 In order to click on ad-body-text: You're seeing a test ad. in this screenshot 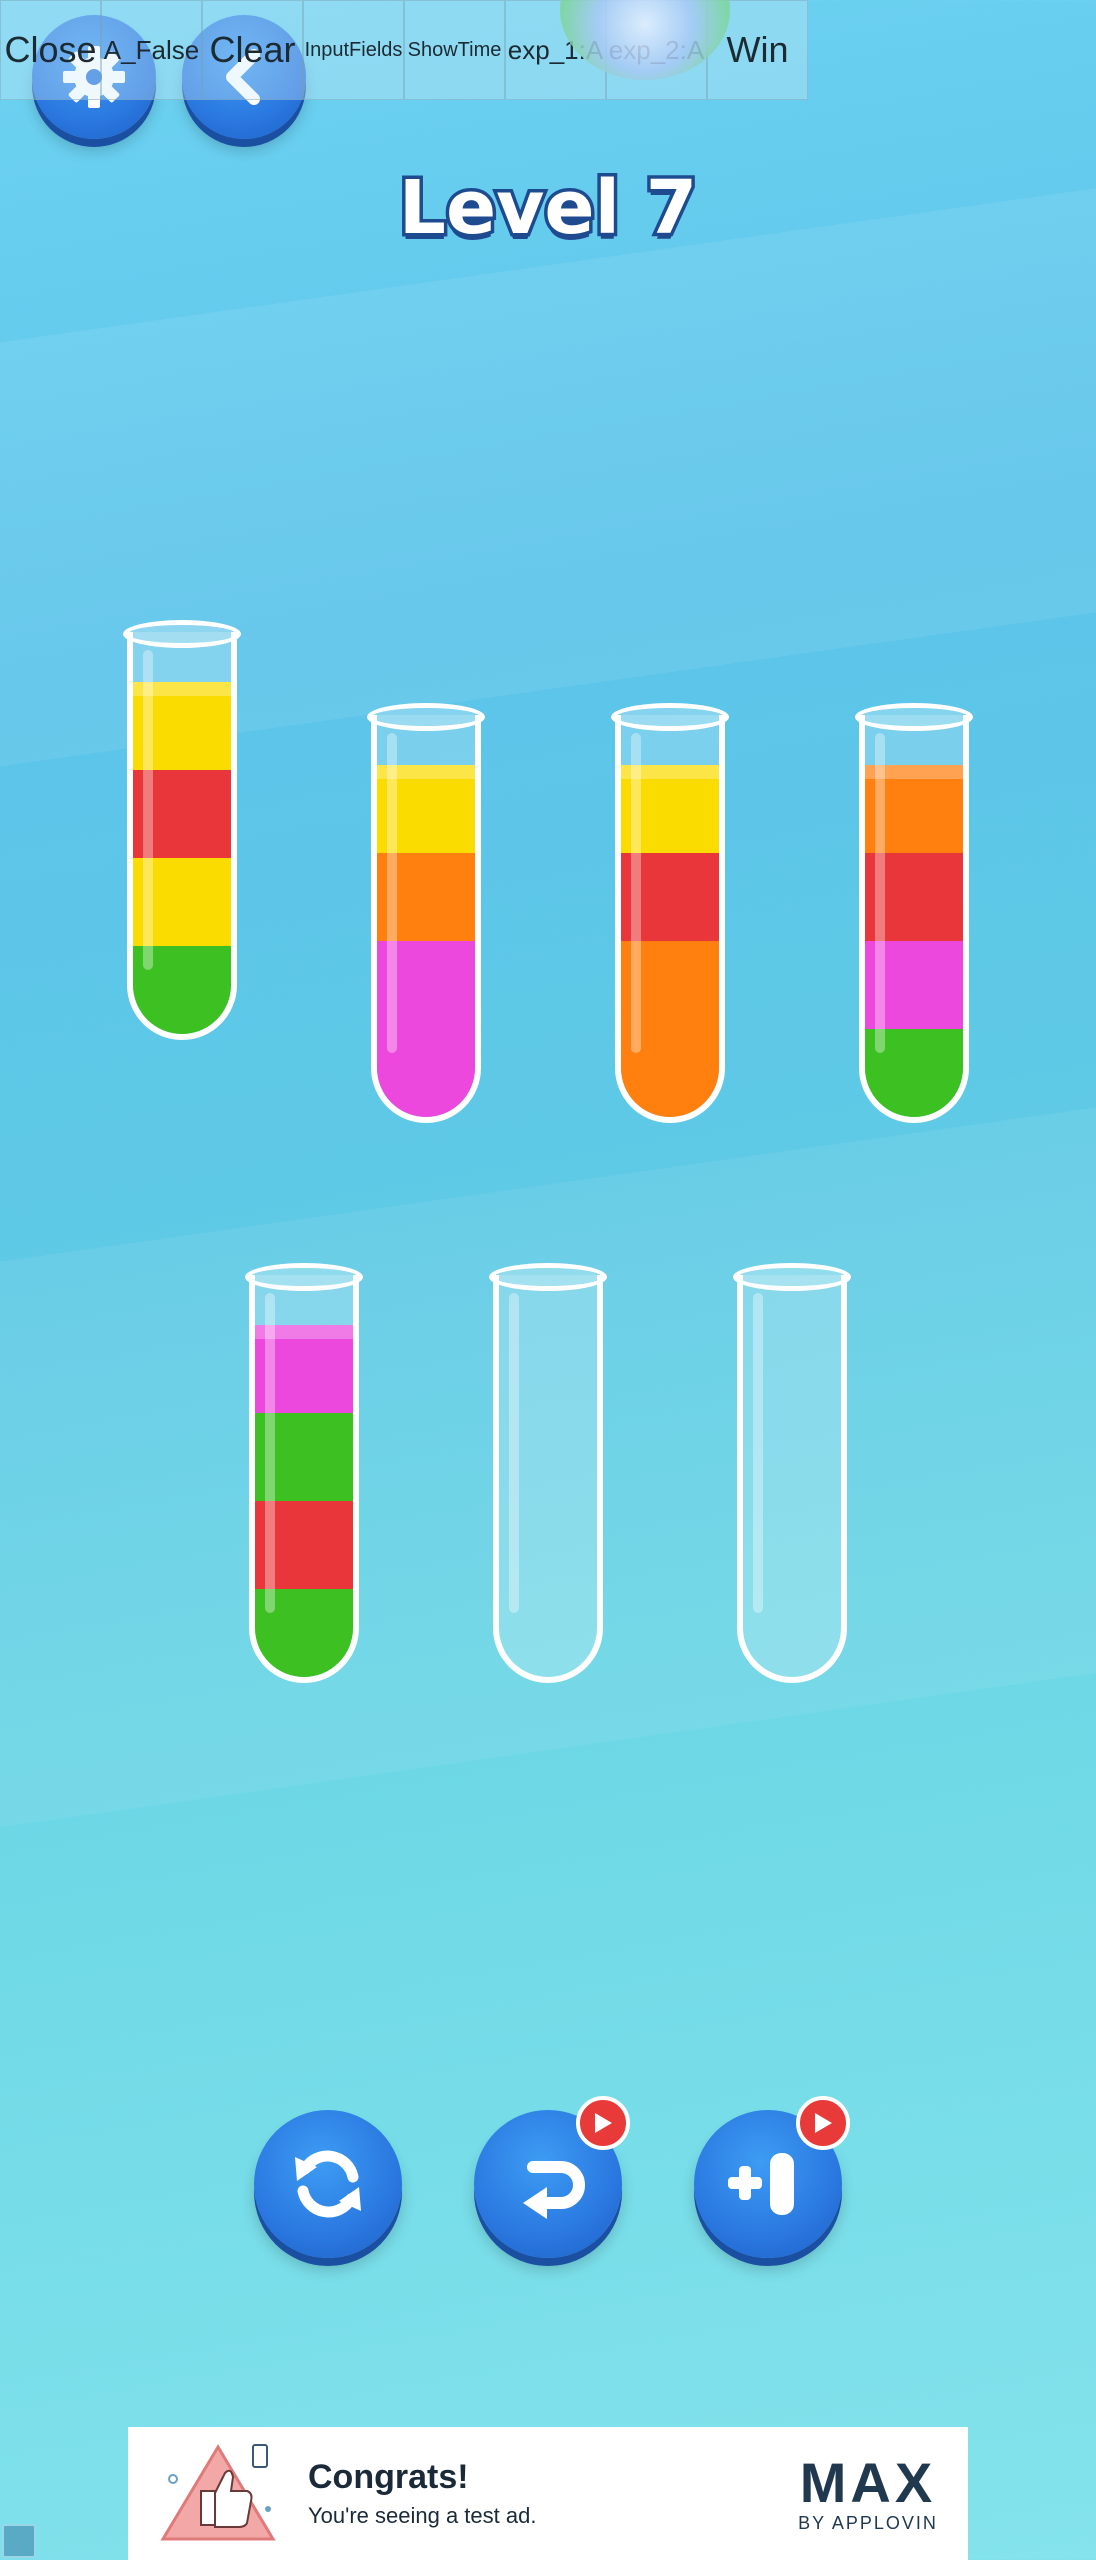, I will do `click(422, 2515)`.